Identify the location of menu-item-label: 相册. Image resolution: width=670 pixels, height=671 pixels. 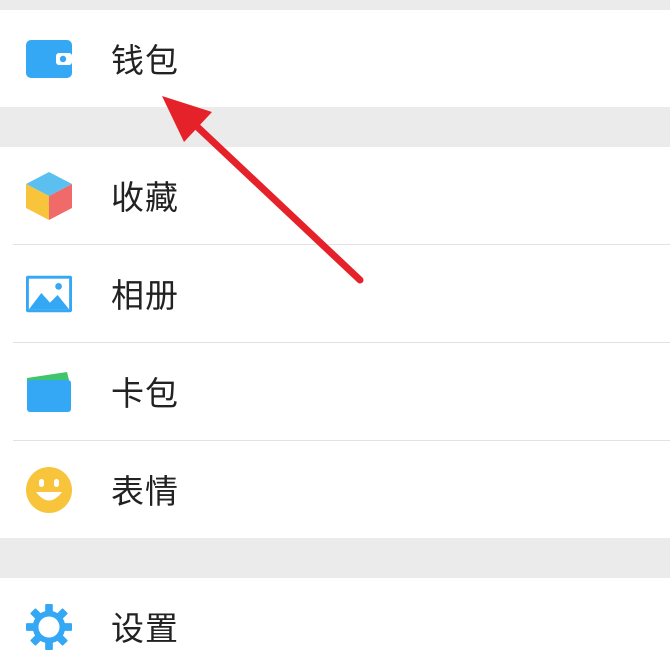
(145, 295).